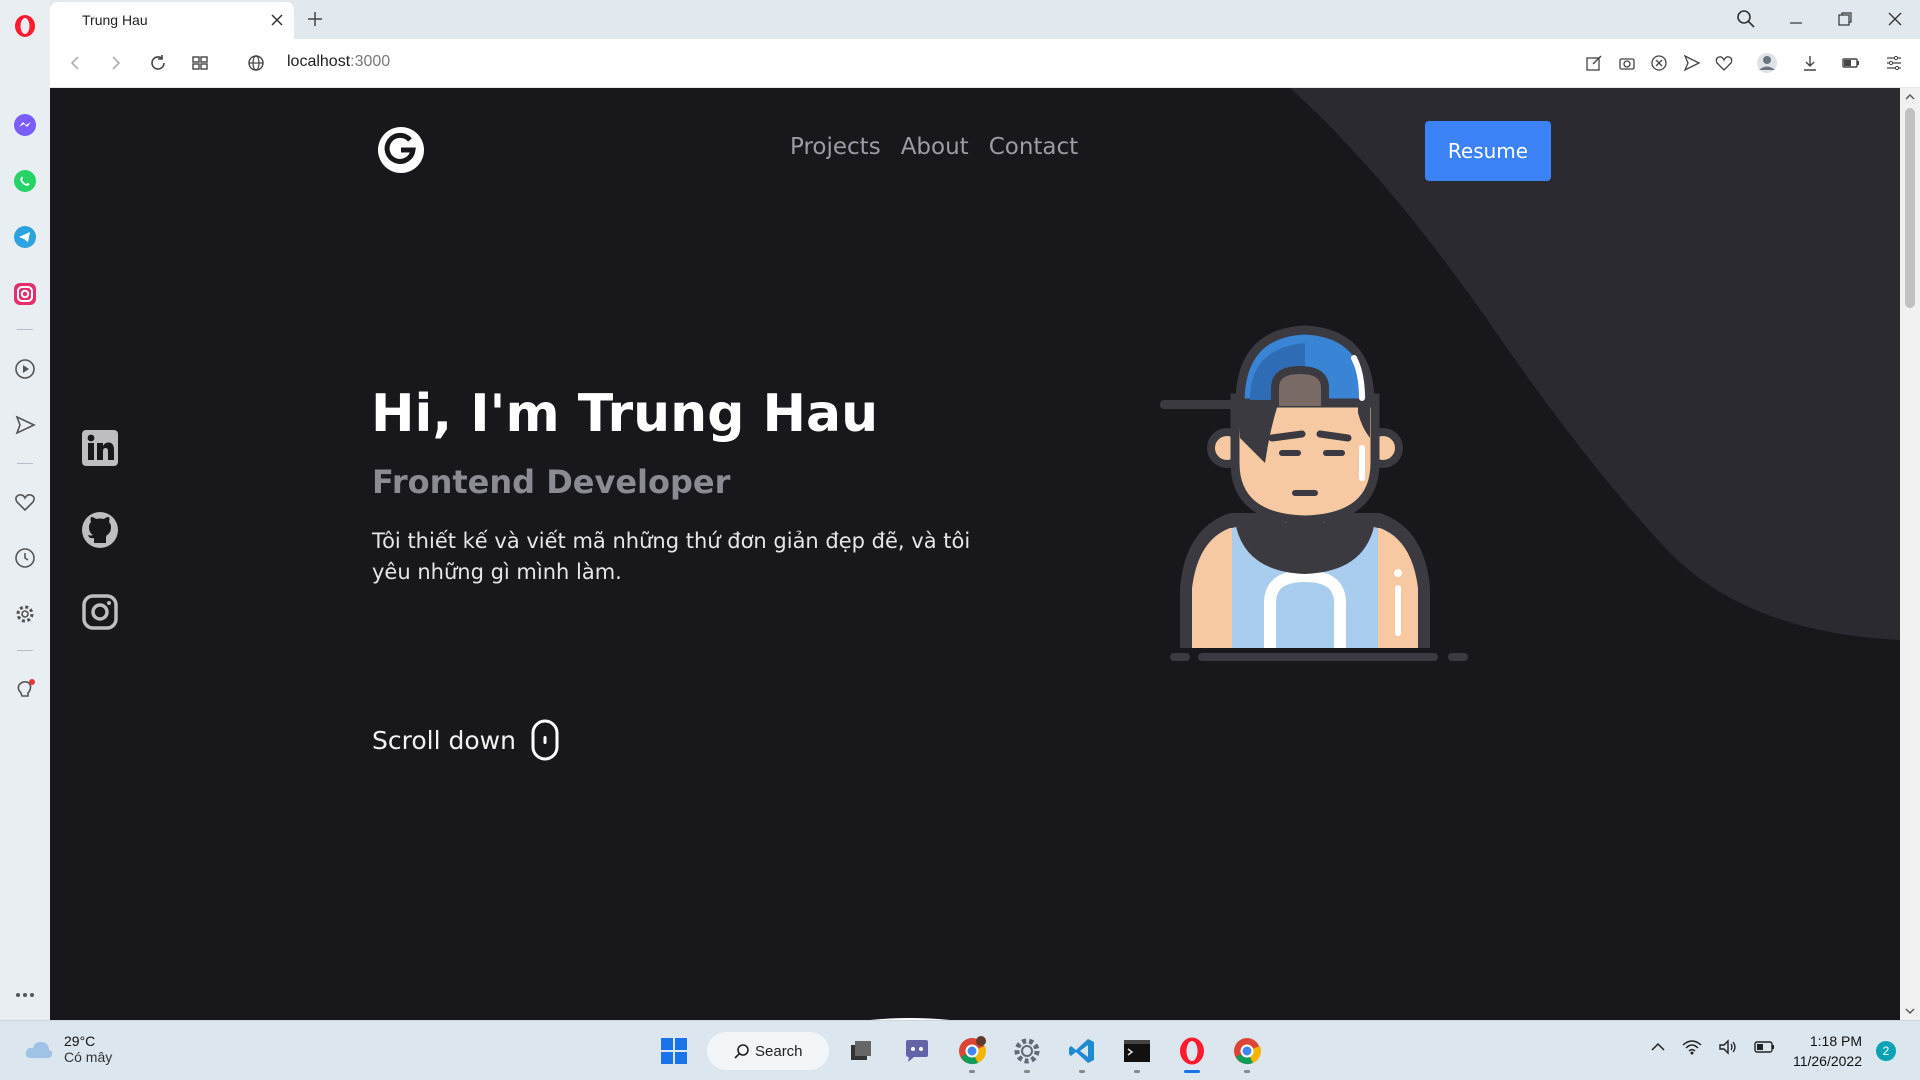 The height and width of the screenshot is (1080, 1920). Describe the element at coordinates (1713, 1047) in the screenshot. I see `system-tray` at that location.